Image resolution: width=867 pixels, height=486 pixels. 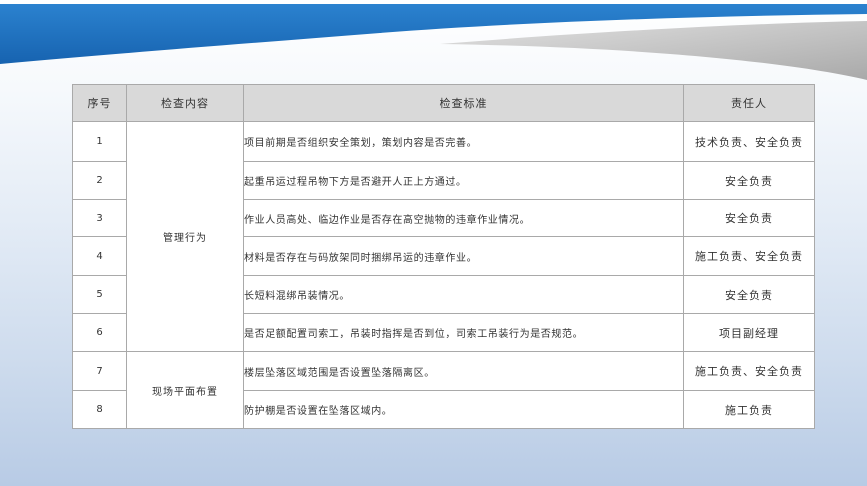 What do you see at coordinates (99, 294) in the screenshot?
I see `row-number: 5` at bounding box center [99, 294].